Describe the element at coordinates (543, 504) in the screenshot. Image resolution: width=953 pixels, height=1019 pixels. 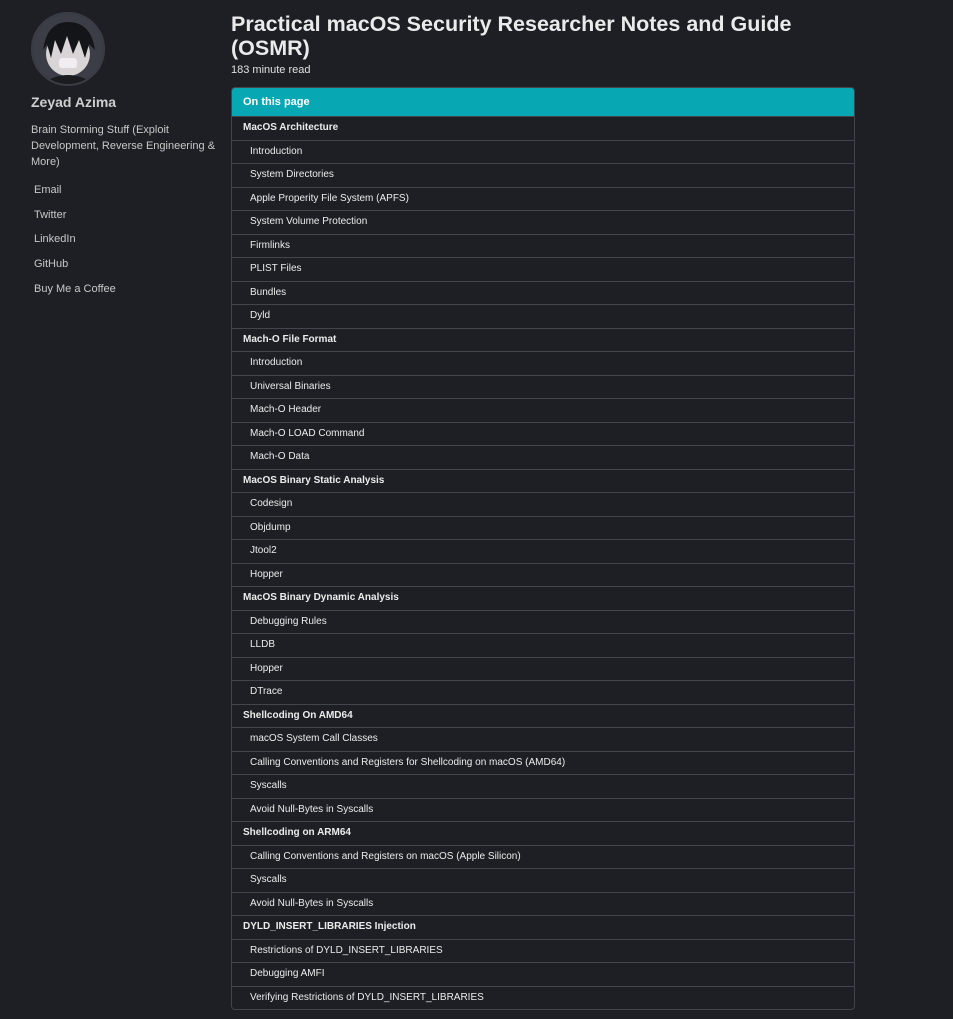
I see `toc-subsection-link: Codesign` at that location.